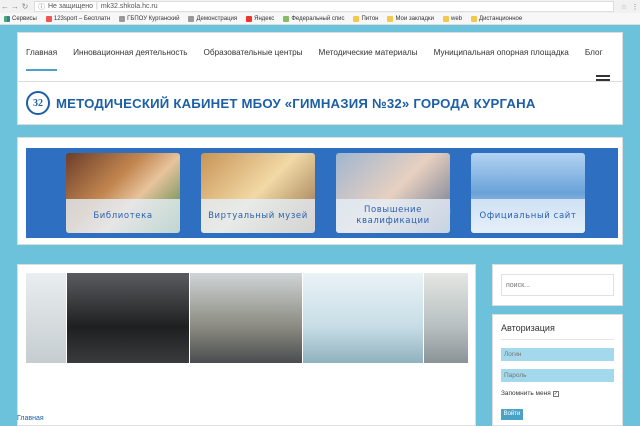 Image resolution: width=640 pixels, height=426 pixels. I want to click on bookmark-folder: Питон, so click(366, 18).